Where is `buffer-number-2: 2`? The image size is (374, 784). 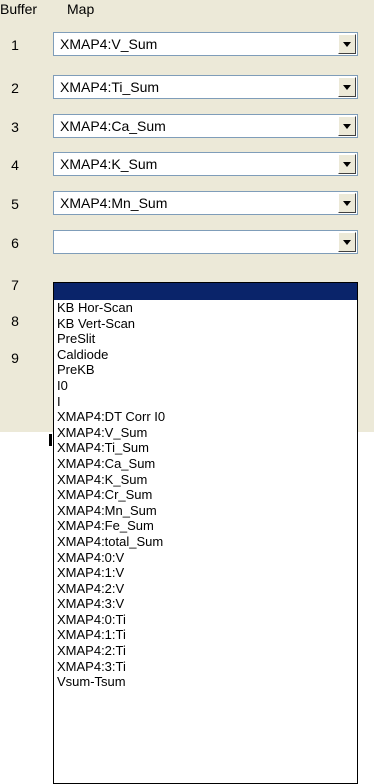 buffer-number-2: 2 is located at coordinates (15, 88).